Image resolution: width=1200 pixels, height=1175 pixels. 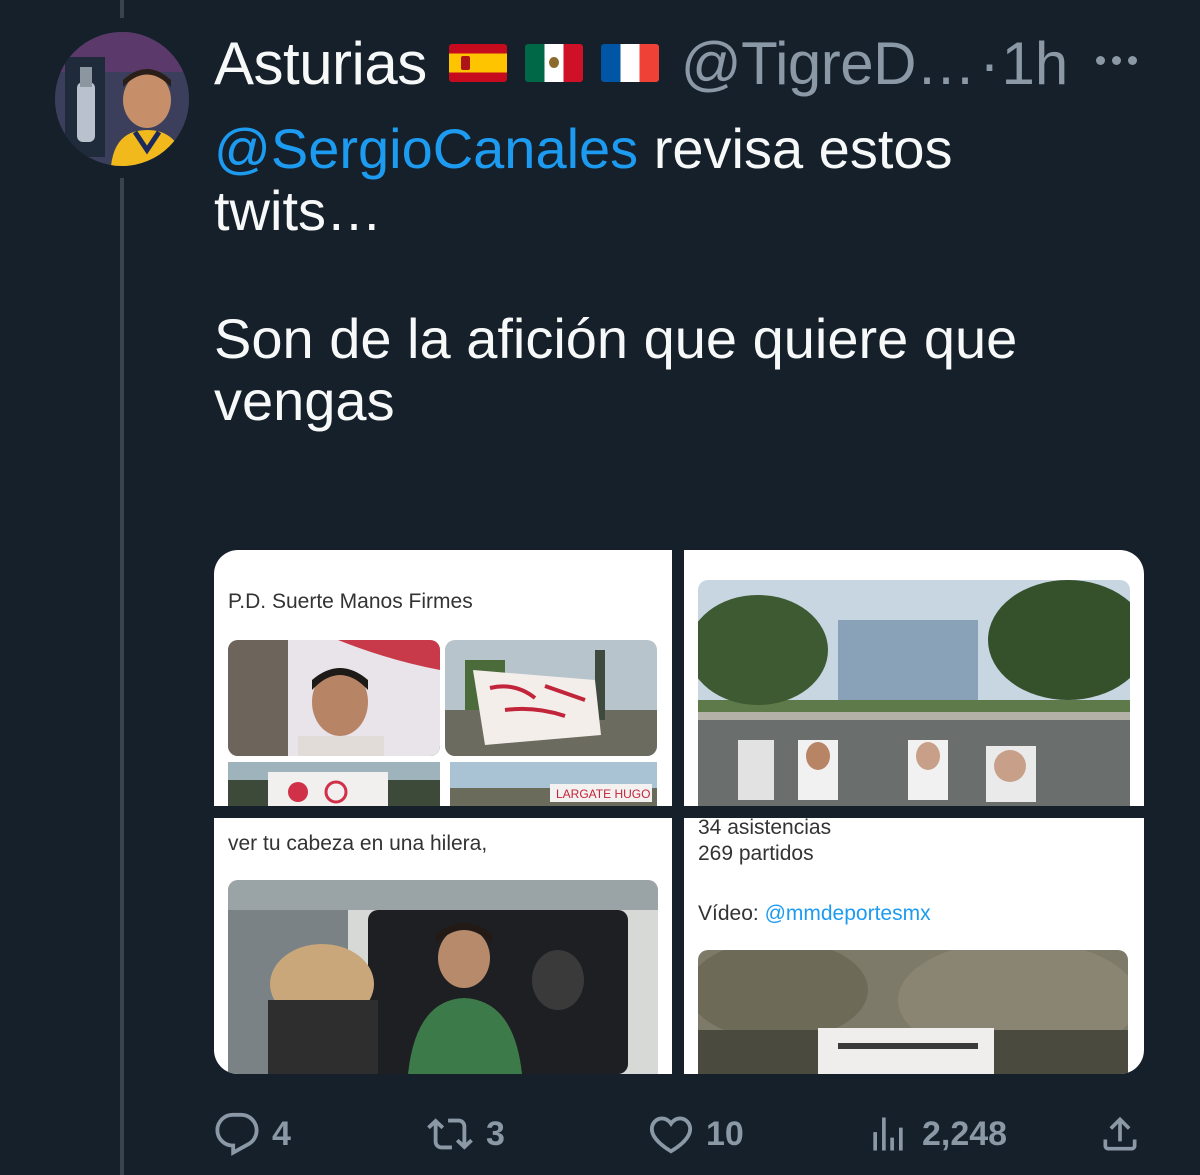 I want to click on media-1-photo-player, so click(x=334, y=698).